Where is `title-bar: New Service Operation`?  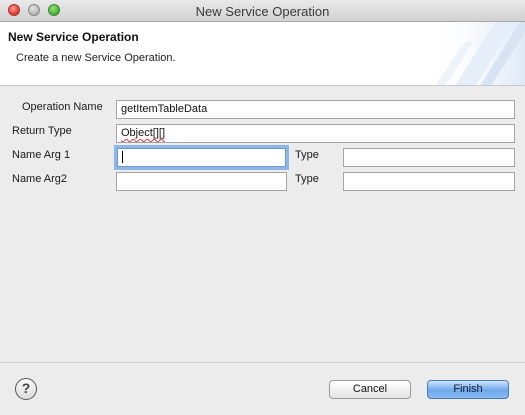 title-bar: New Service Operation is located at coordinates (262, 11).